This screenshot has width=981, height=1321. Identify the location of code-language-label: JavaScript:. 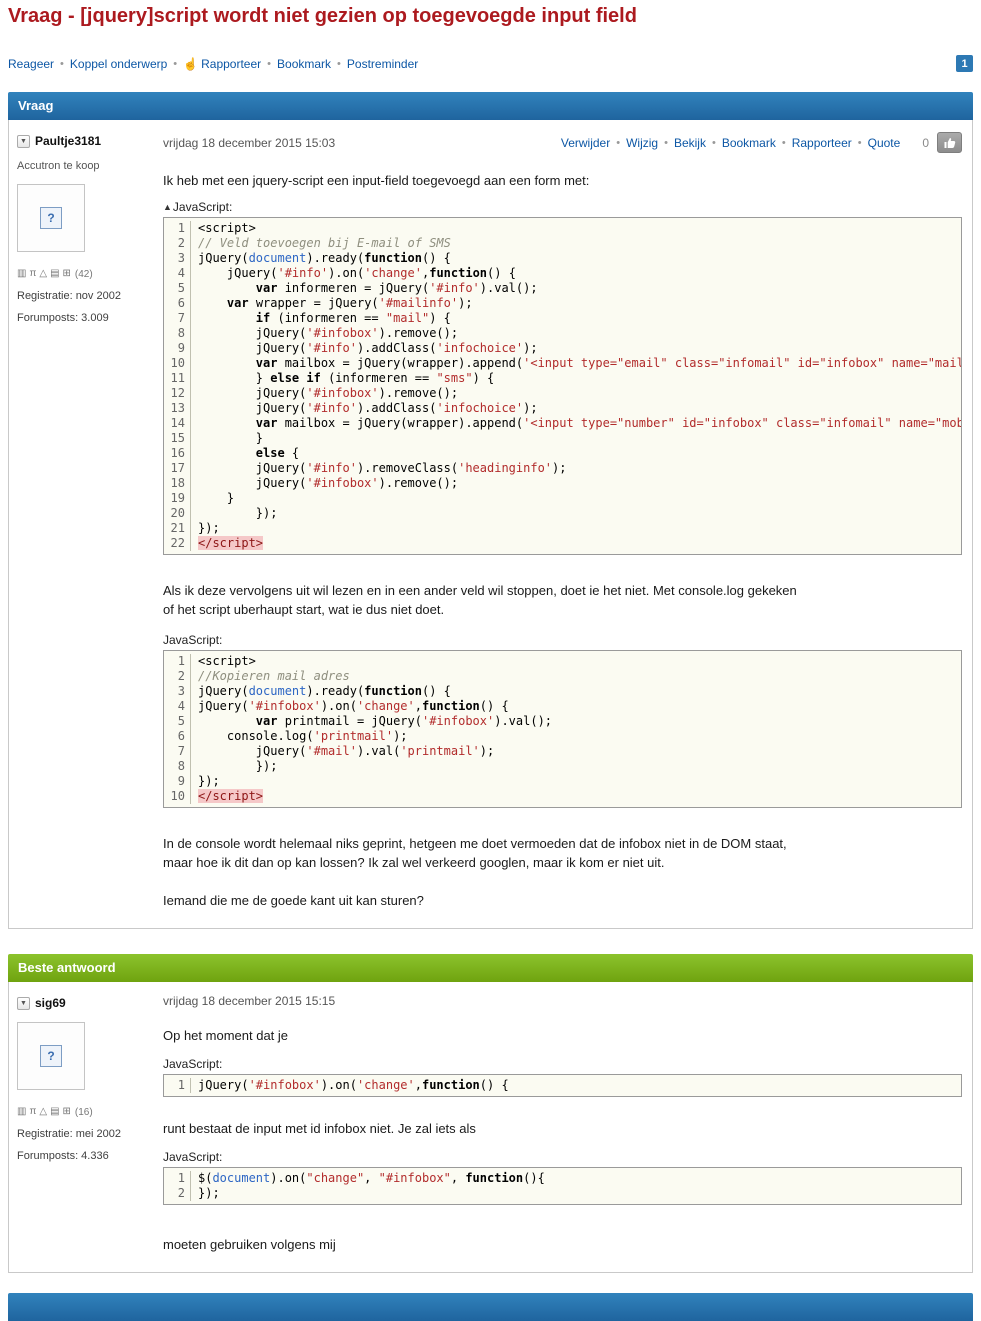
(193, 1157).